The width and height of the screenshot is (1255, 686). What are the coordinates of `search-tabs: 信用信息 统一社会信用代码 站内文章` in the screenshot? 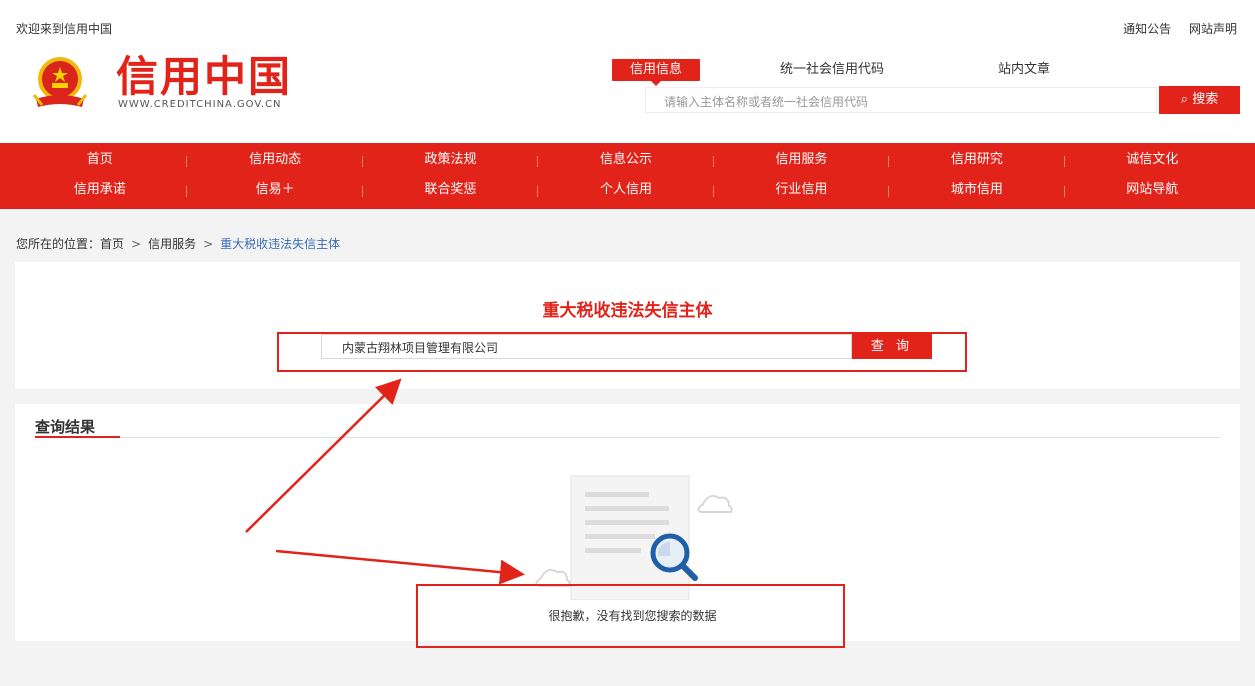 It's located at (852, 72).